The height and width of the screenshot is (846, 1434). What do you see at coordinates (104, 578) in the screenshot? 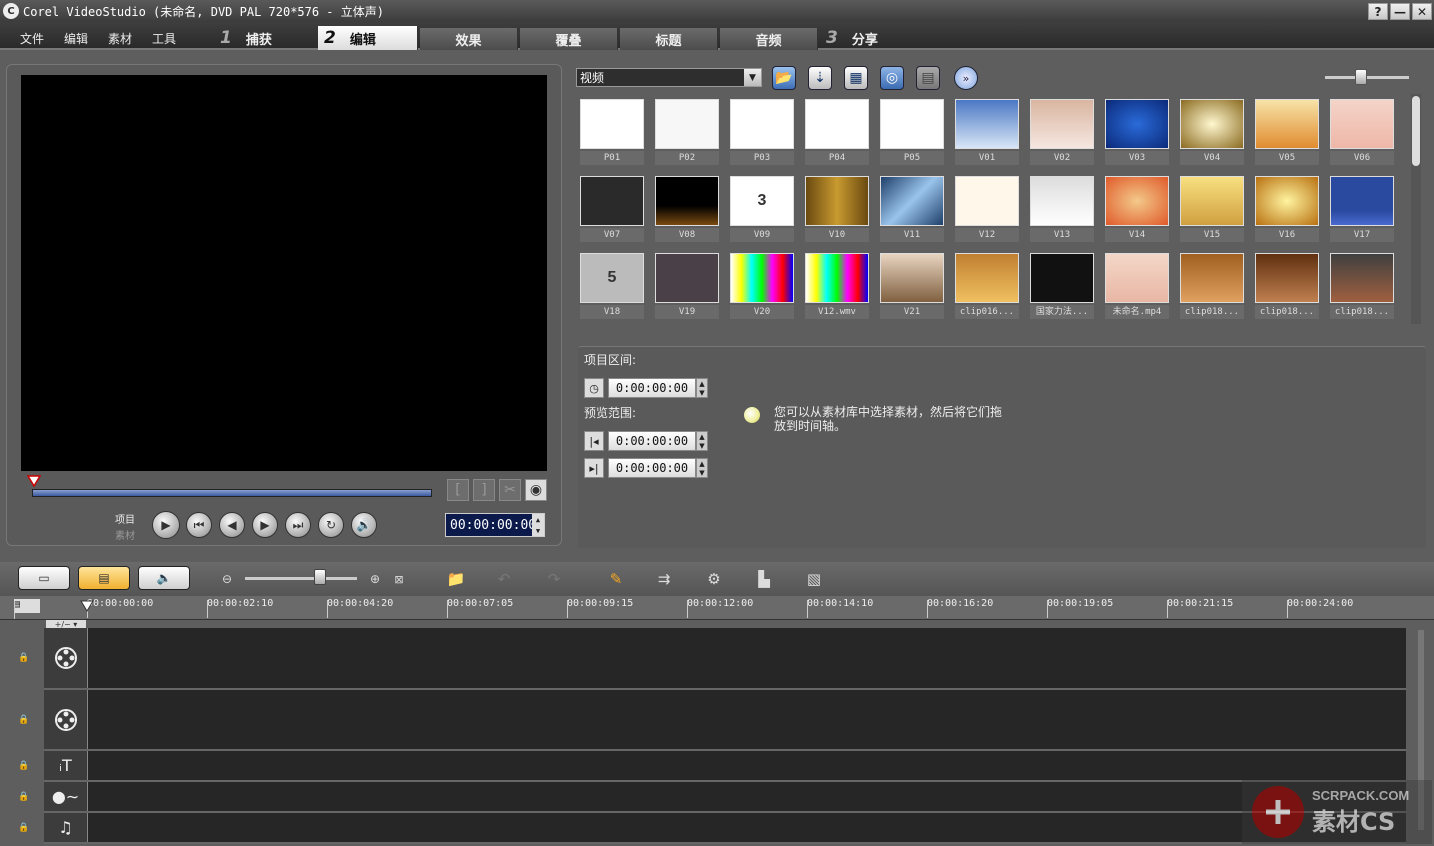
I see `timeline-view-button: ▤` at bounding box center [104, 578].